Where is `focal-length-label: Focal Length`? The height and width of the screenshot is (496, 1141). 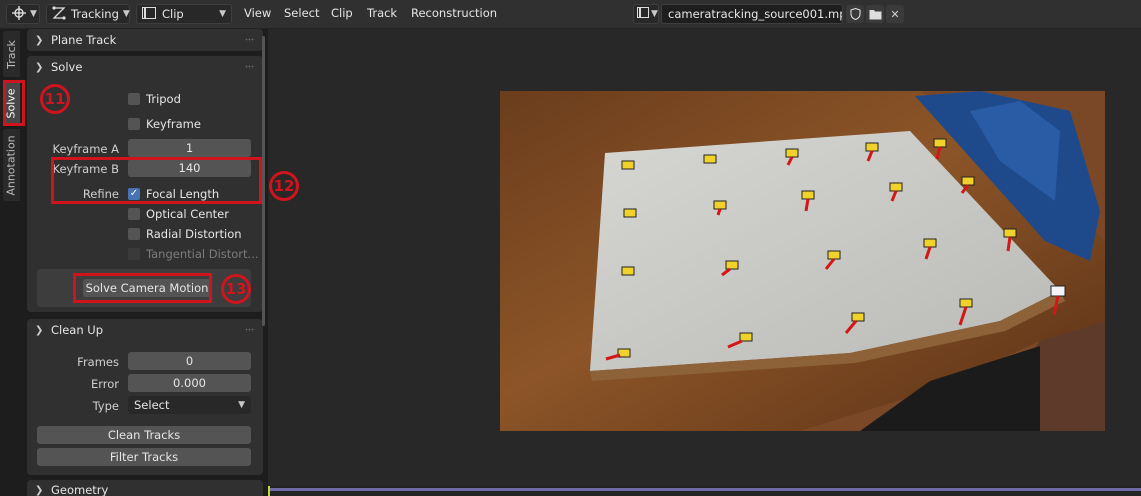
focal-length-label: Focal Length is located at coordinates (183, 194).